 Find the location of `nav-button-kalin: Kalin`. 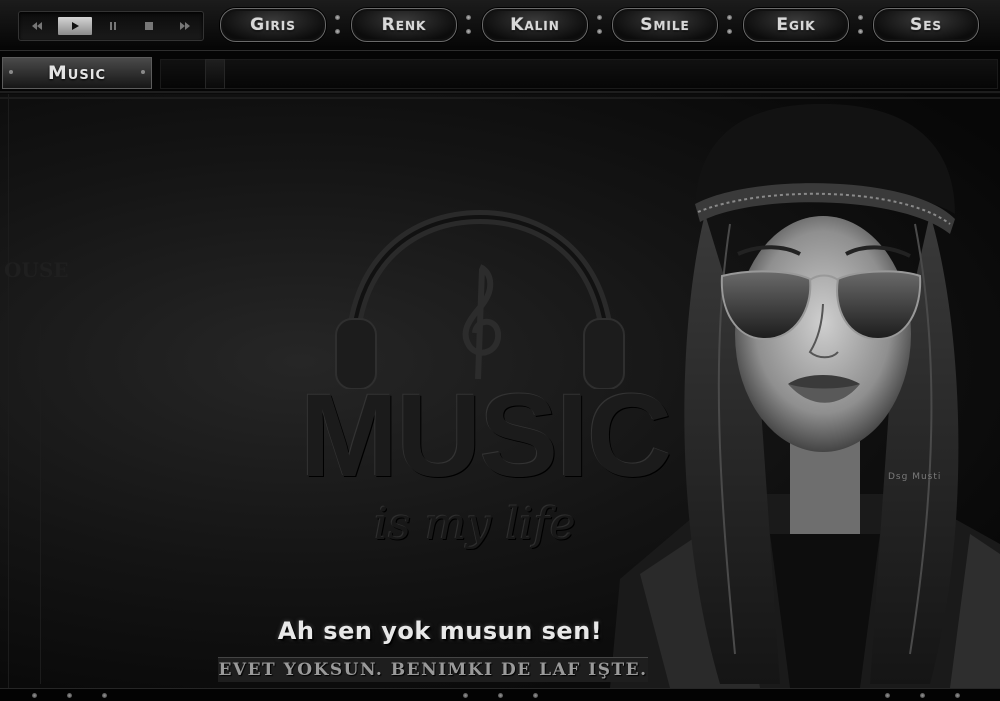

nav-button-kalin: Kalin is located at coordinates (535, 25).